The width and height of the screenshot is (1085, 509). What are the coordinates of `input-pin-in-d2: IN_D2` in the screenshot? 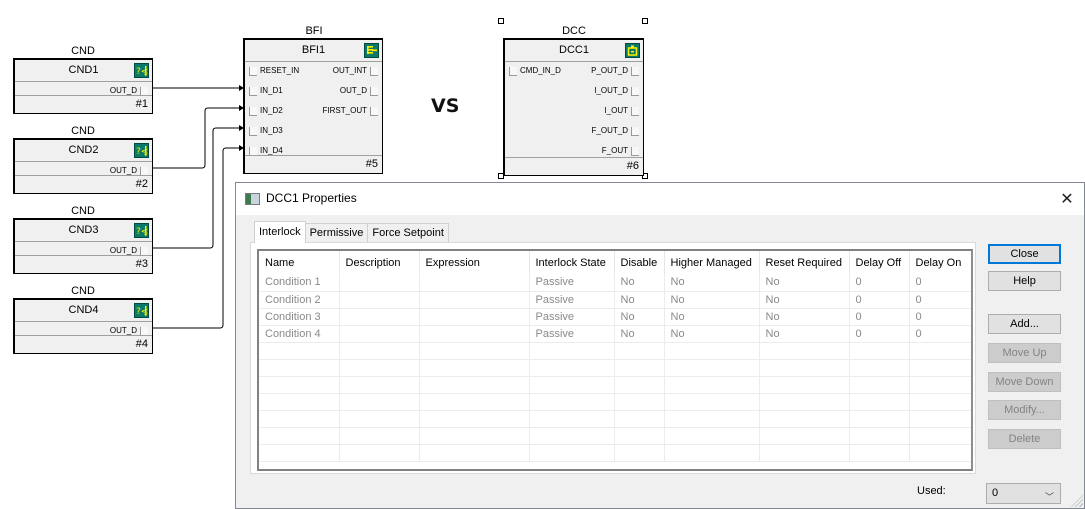 It's located at (266, 111).